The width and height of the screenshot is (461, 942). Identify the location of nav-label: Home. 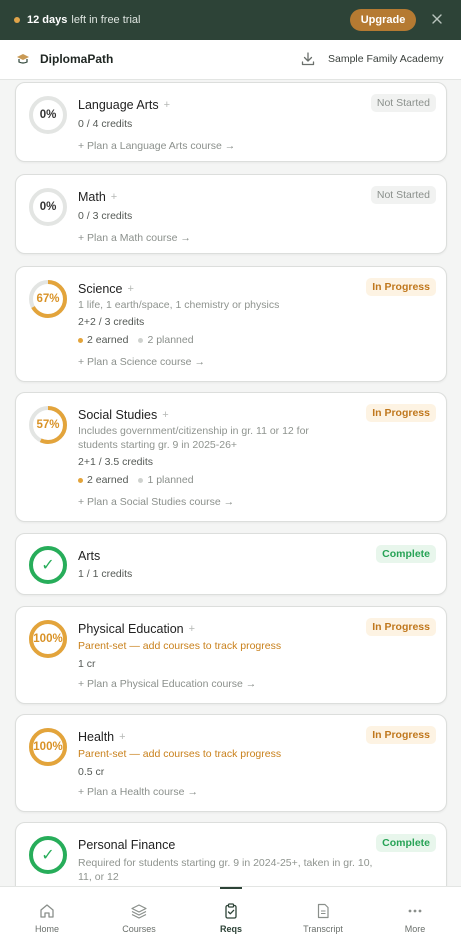
(46, 929).